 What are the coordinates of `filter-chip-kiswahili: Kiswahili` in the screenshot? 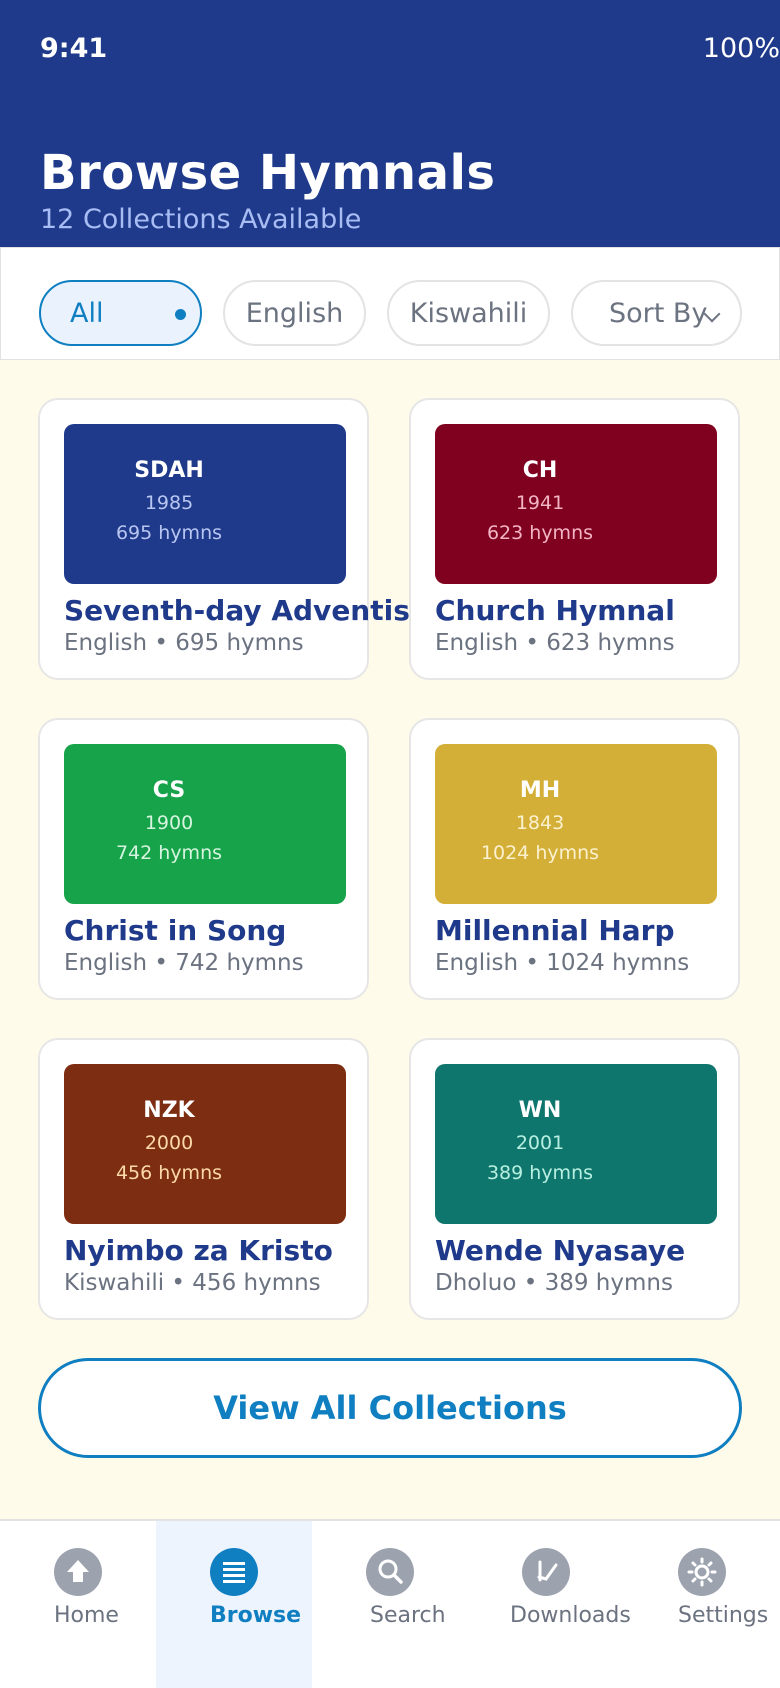 It's located at (468, 313).